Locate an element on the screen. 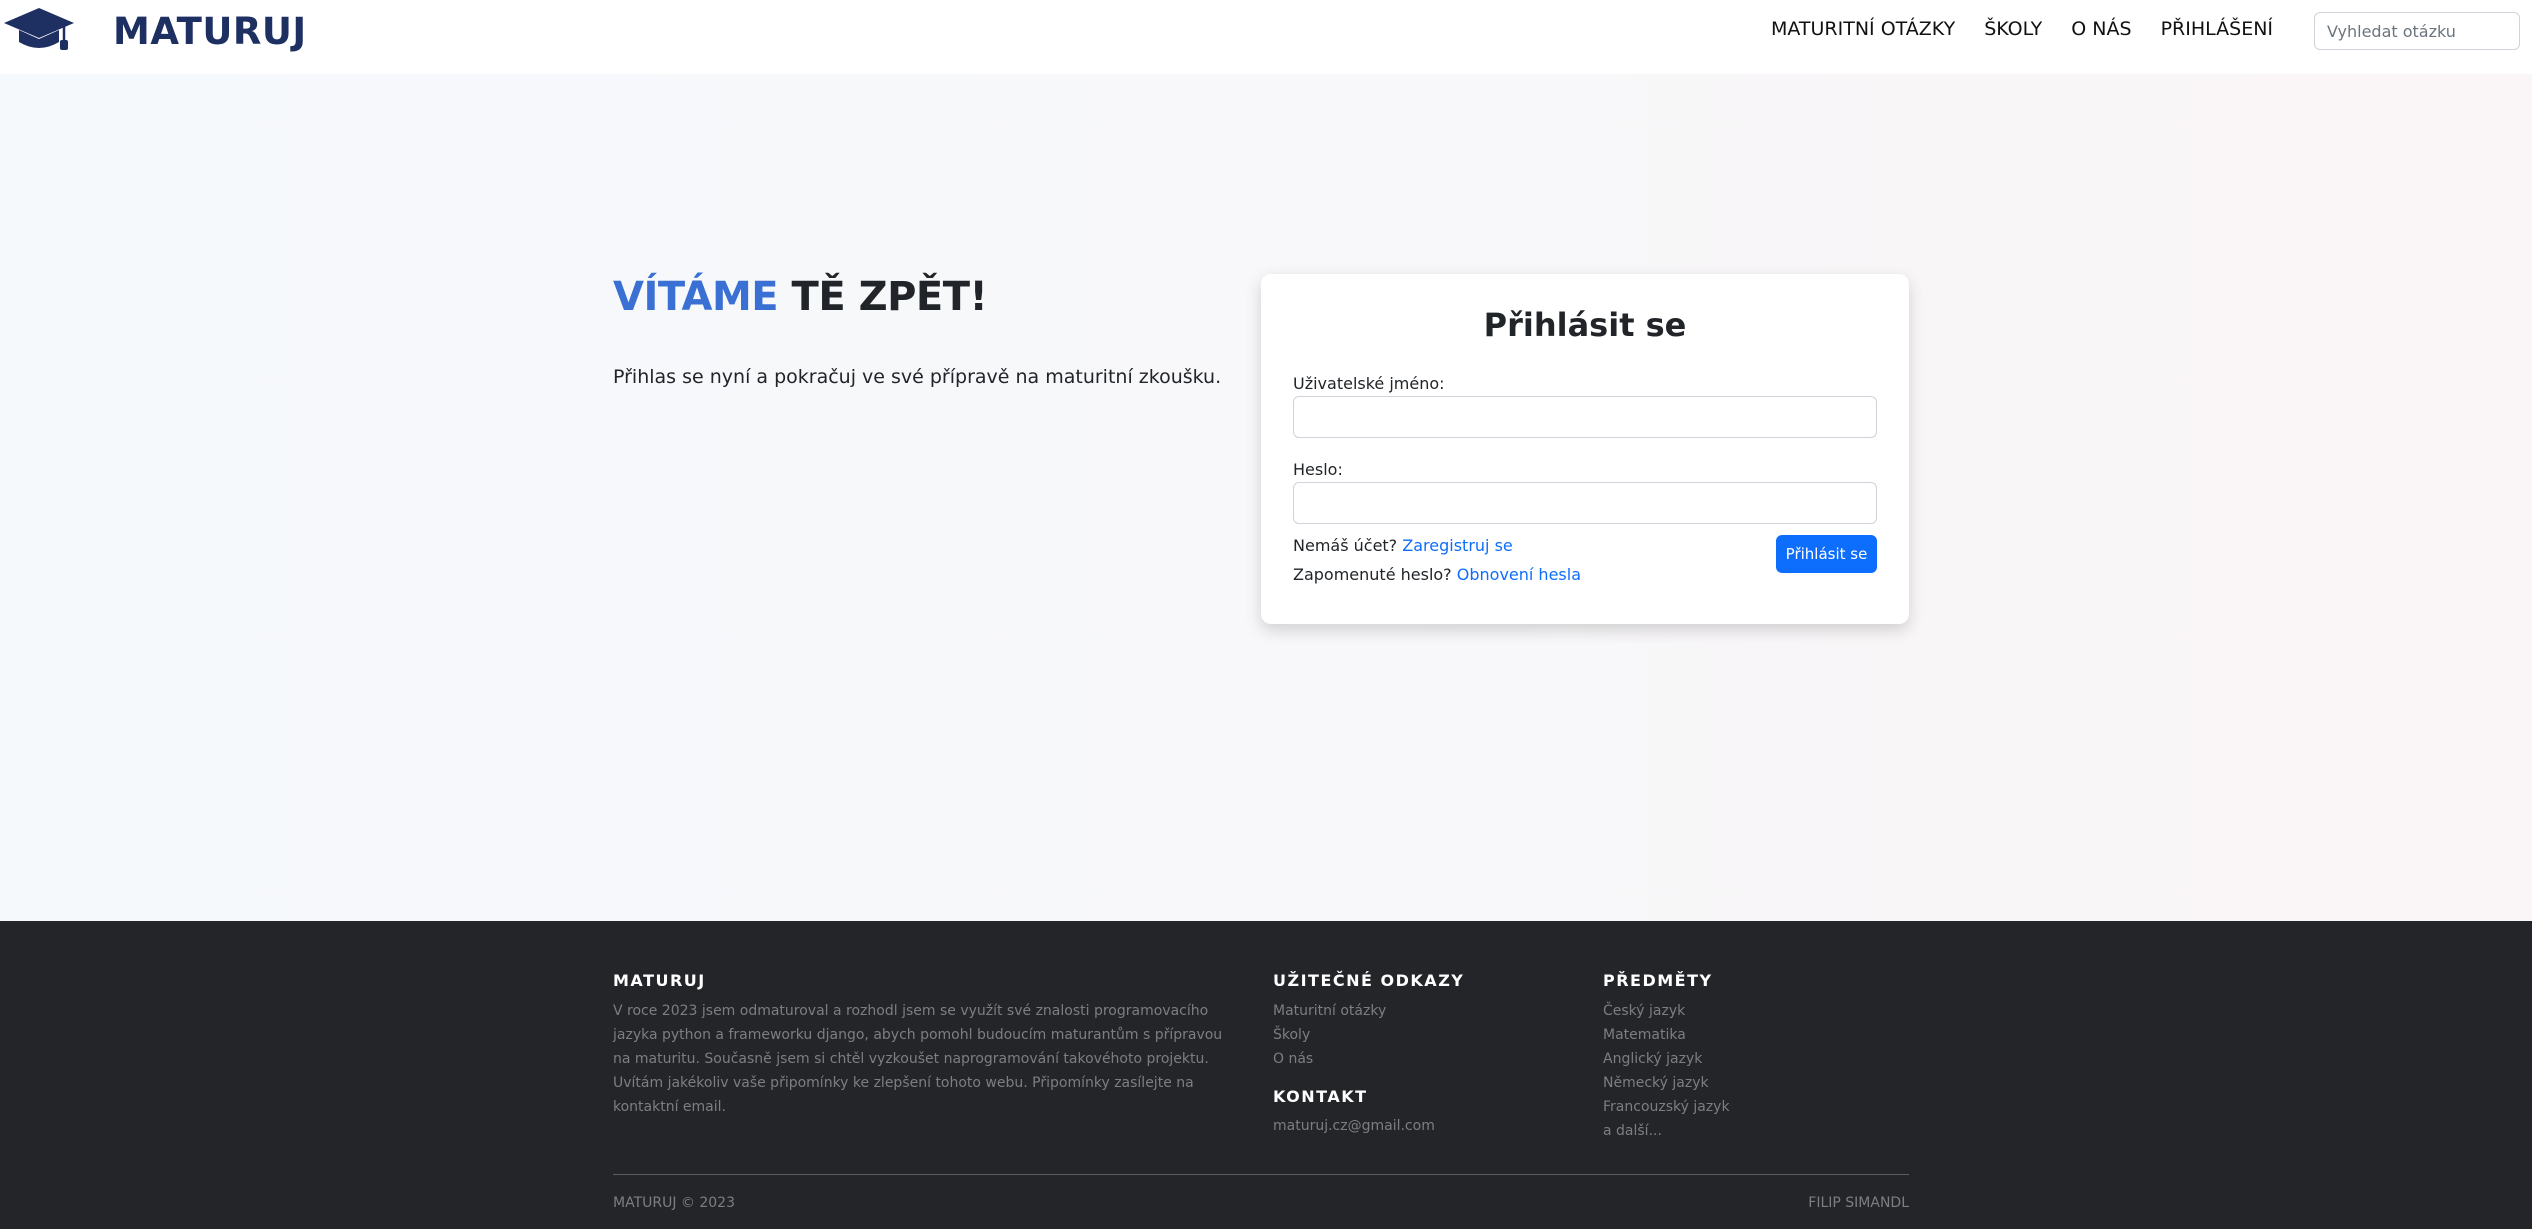 This screenshot has width=2532, height=1229. footer-link-questions: Maturitní otázky is located at coordinates (1329, 1011).